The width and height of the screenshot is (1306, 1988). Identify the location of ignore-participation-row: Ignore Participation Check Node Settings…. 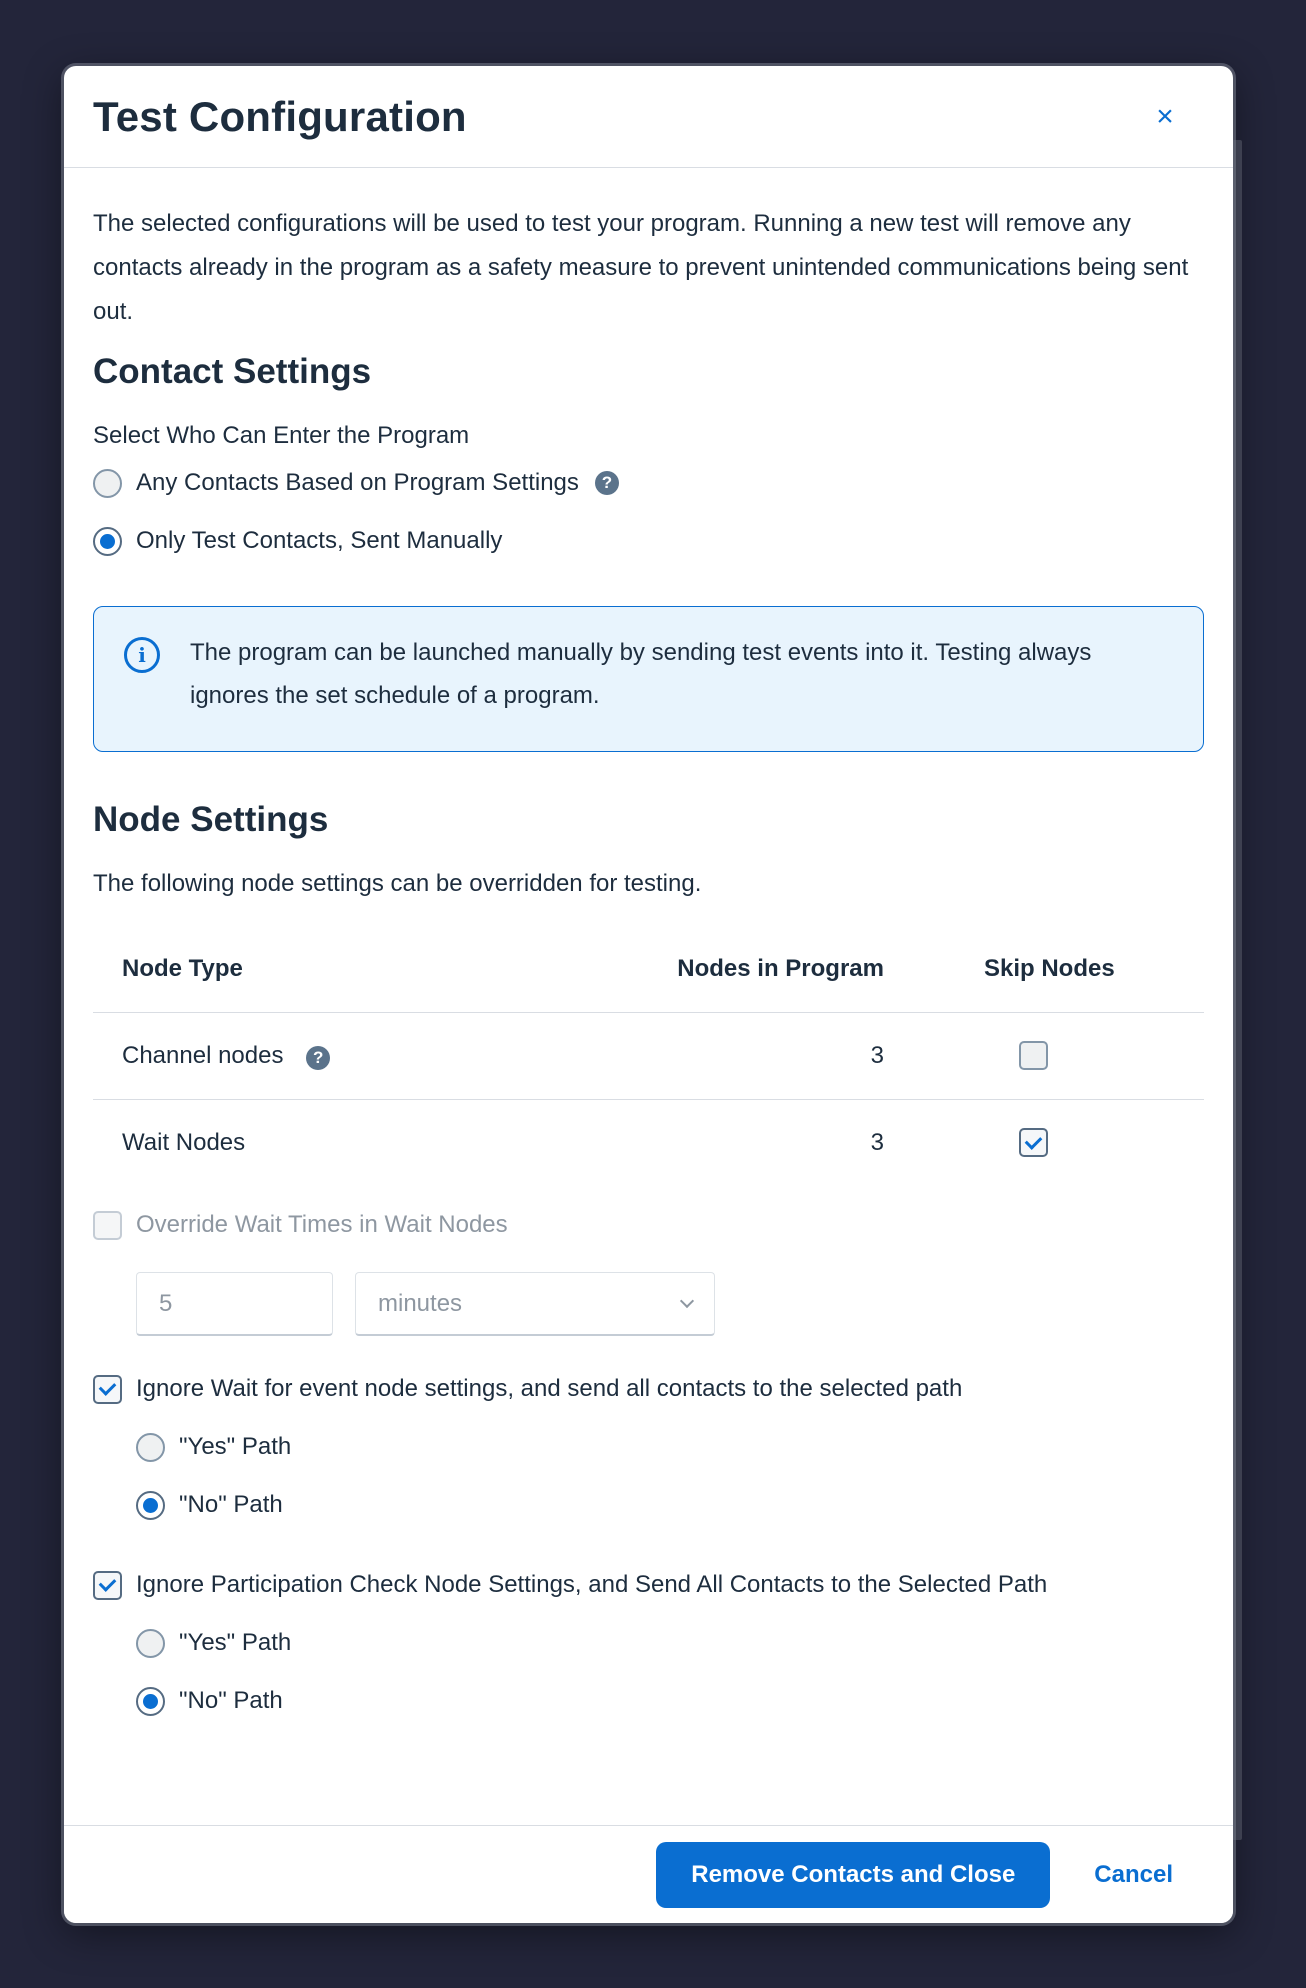
(648, 1585).